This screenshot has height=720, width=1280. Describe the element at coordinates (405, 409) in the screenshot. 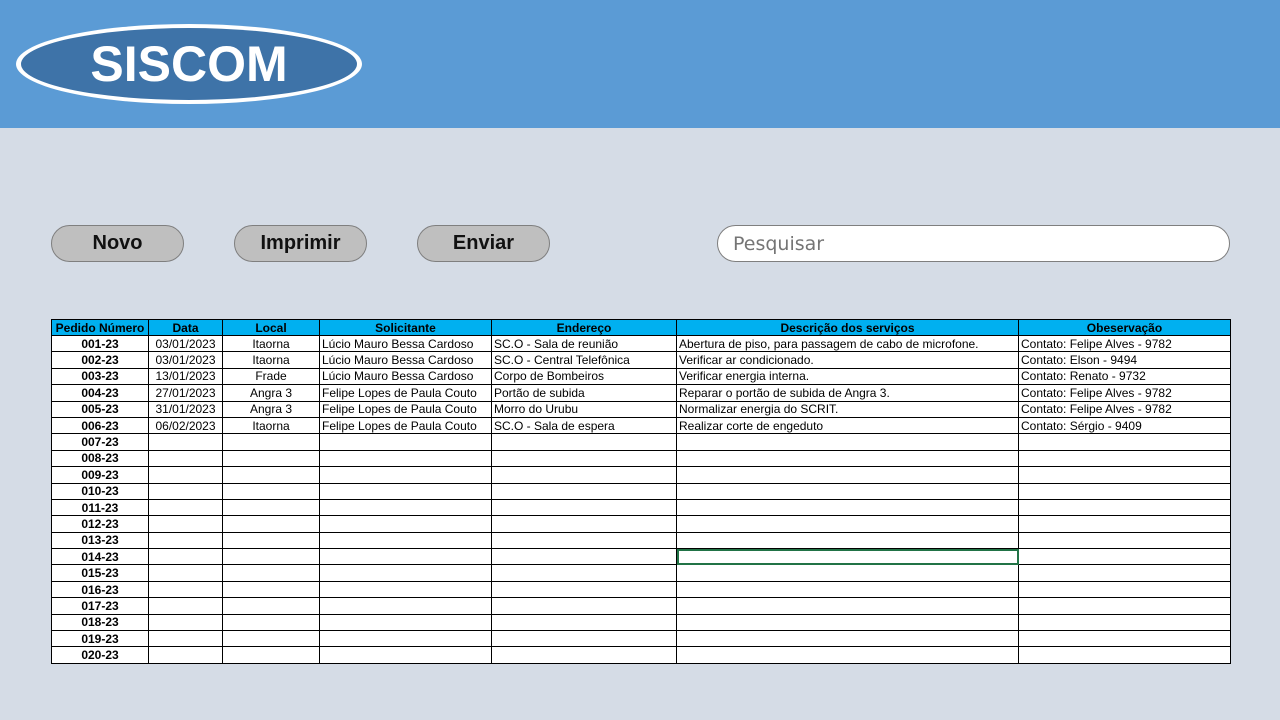

I see `solicitante-cell: Felipe Lopes de Paula Couto` at that location.